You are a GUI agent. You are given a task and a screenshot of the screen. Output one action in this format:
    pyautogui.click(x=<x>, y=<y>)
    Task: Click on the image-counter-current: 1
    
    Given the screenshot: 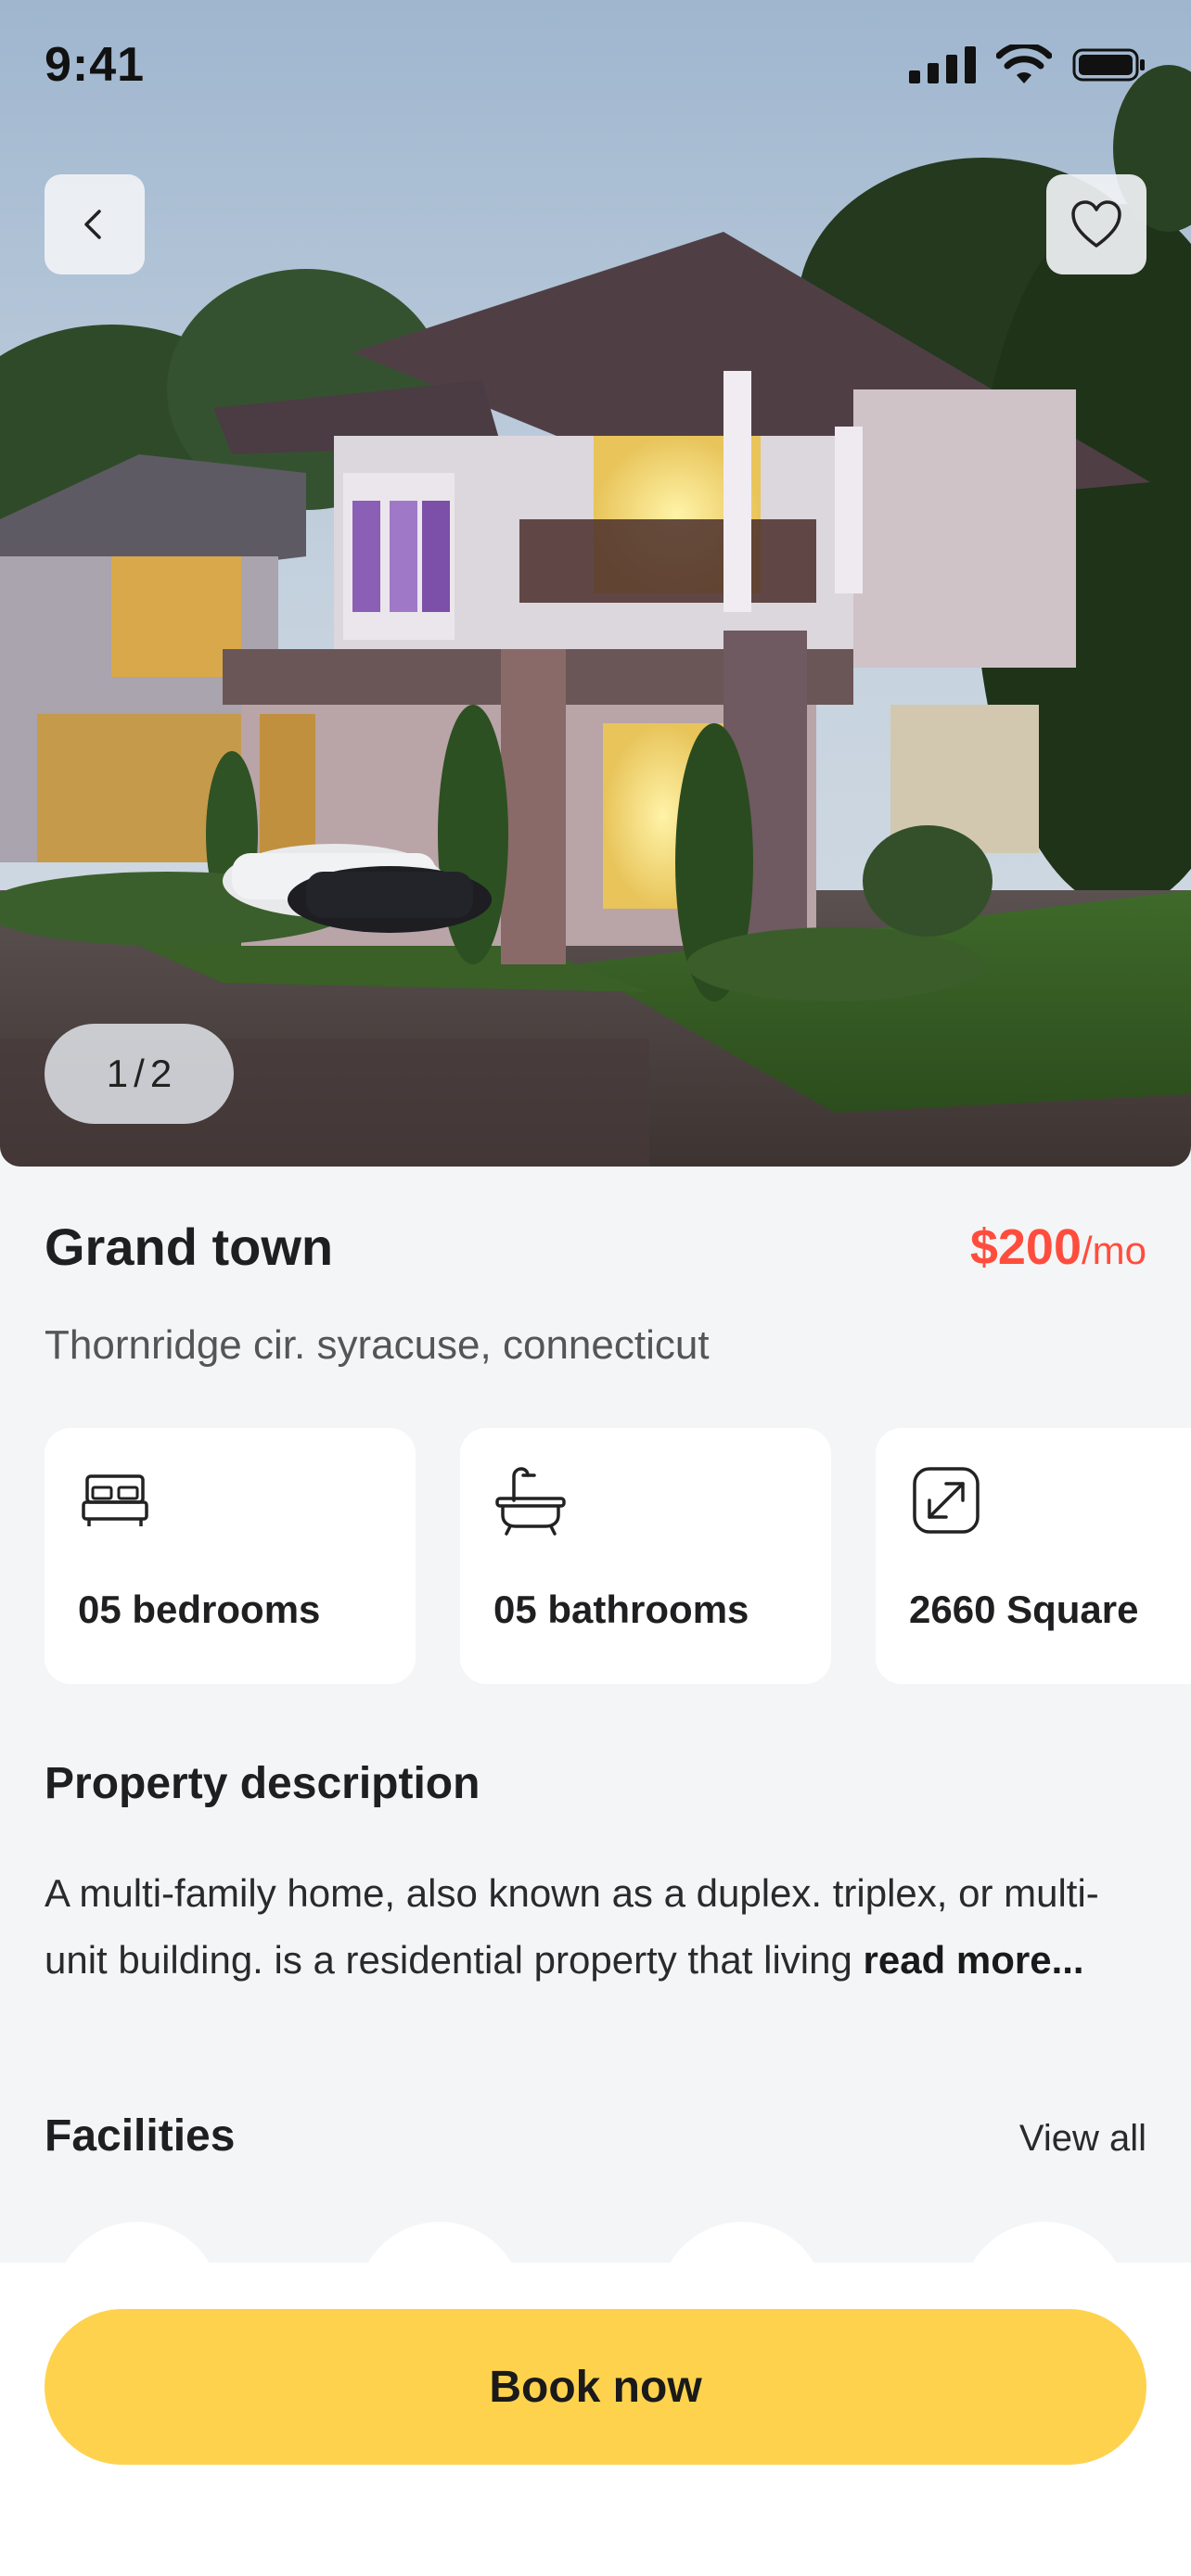 What is the action you would take?
    pyautogui.click(x=117, y=1073)
    